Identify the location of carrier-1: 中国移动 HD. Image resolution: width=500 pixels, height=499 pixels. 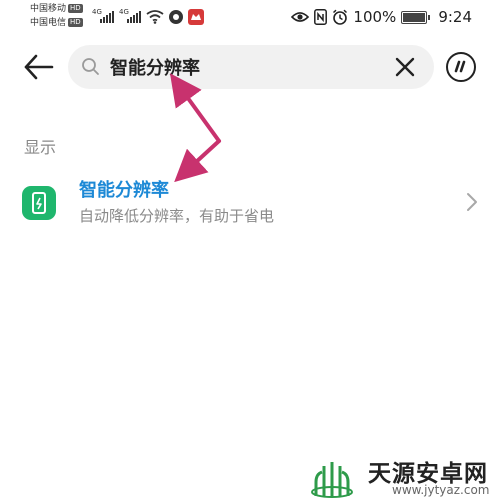
(56, 9).